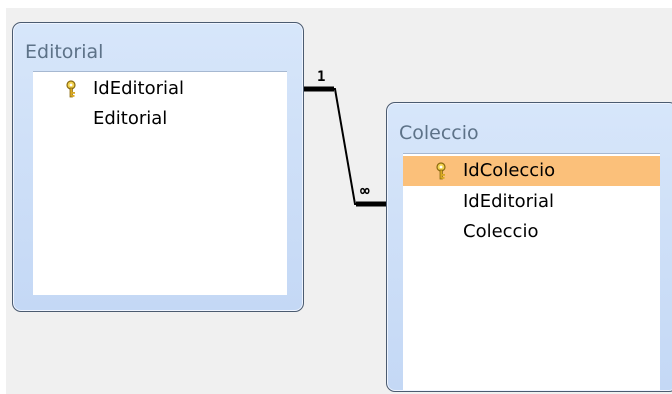  I want to click on field-row-selected: IdColeccio, so click(531, 171).